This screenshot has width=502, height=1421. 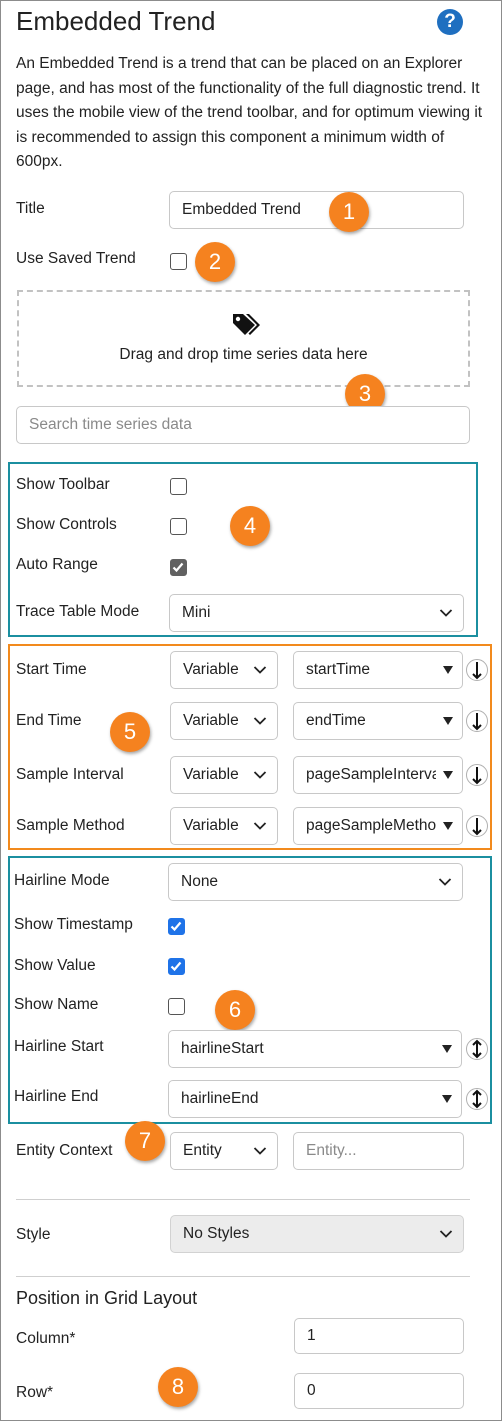 I want to click on checkmark-icon, so click(x=176, y=926).